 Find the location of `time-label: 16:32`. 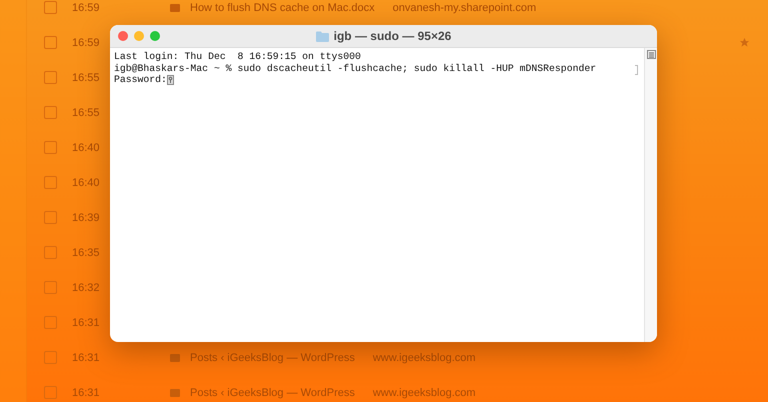

time-label: 16:32 is located at coordinates (86, 288).